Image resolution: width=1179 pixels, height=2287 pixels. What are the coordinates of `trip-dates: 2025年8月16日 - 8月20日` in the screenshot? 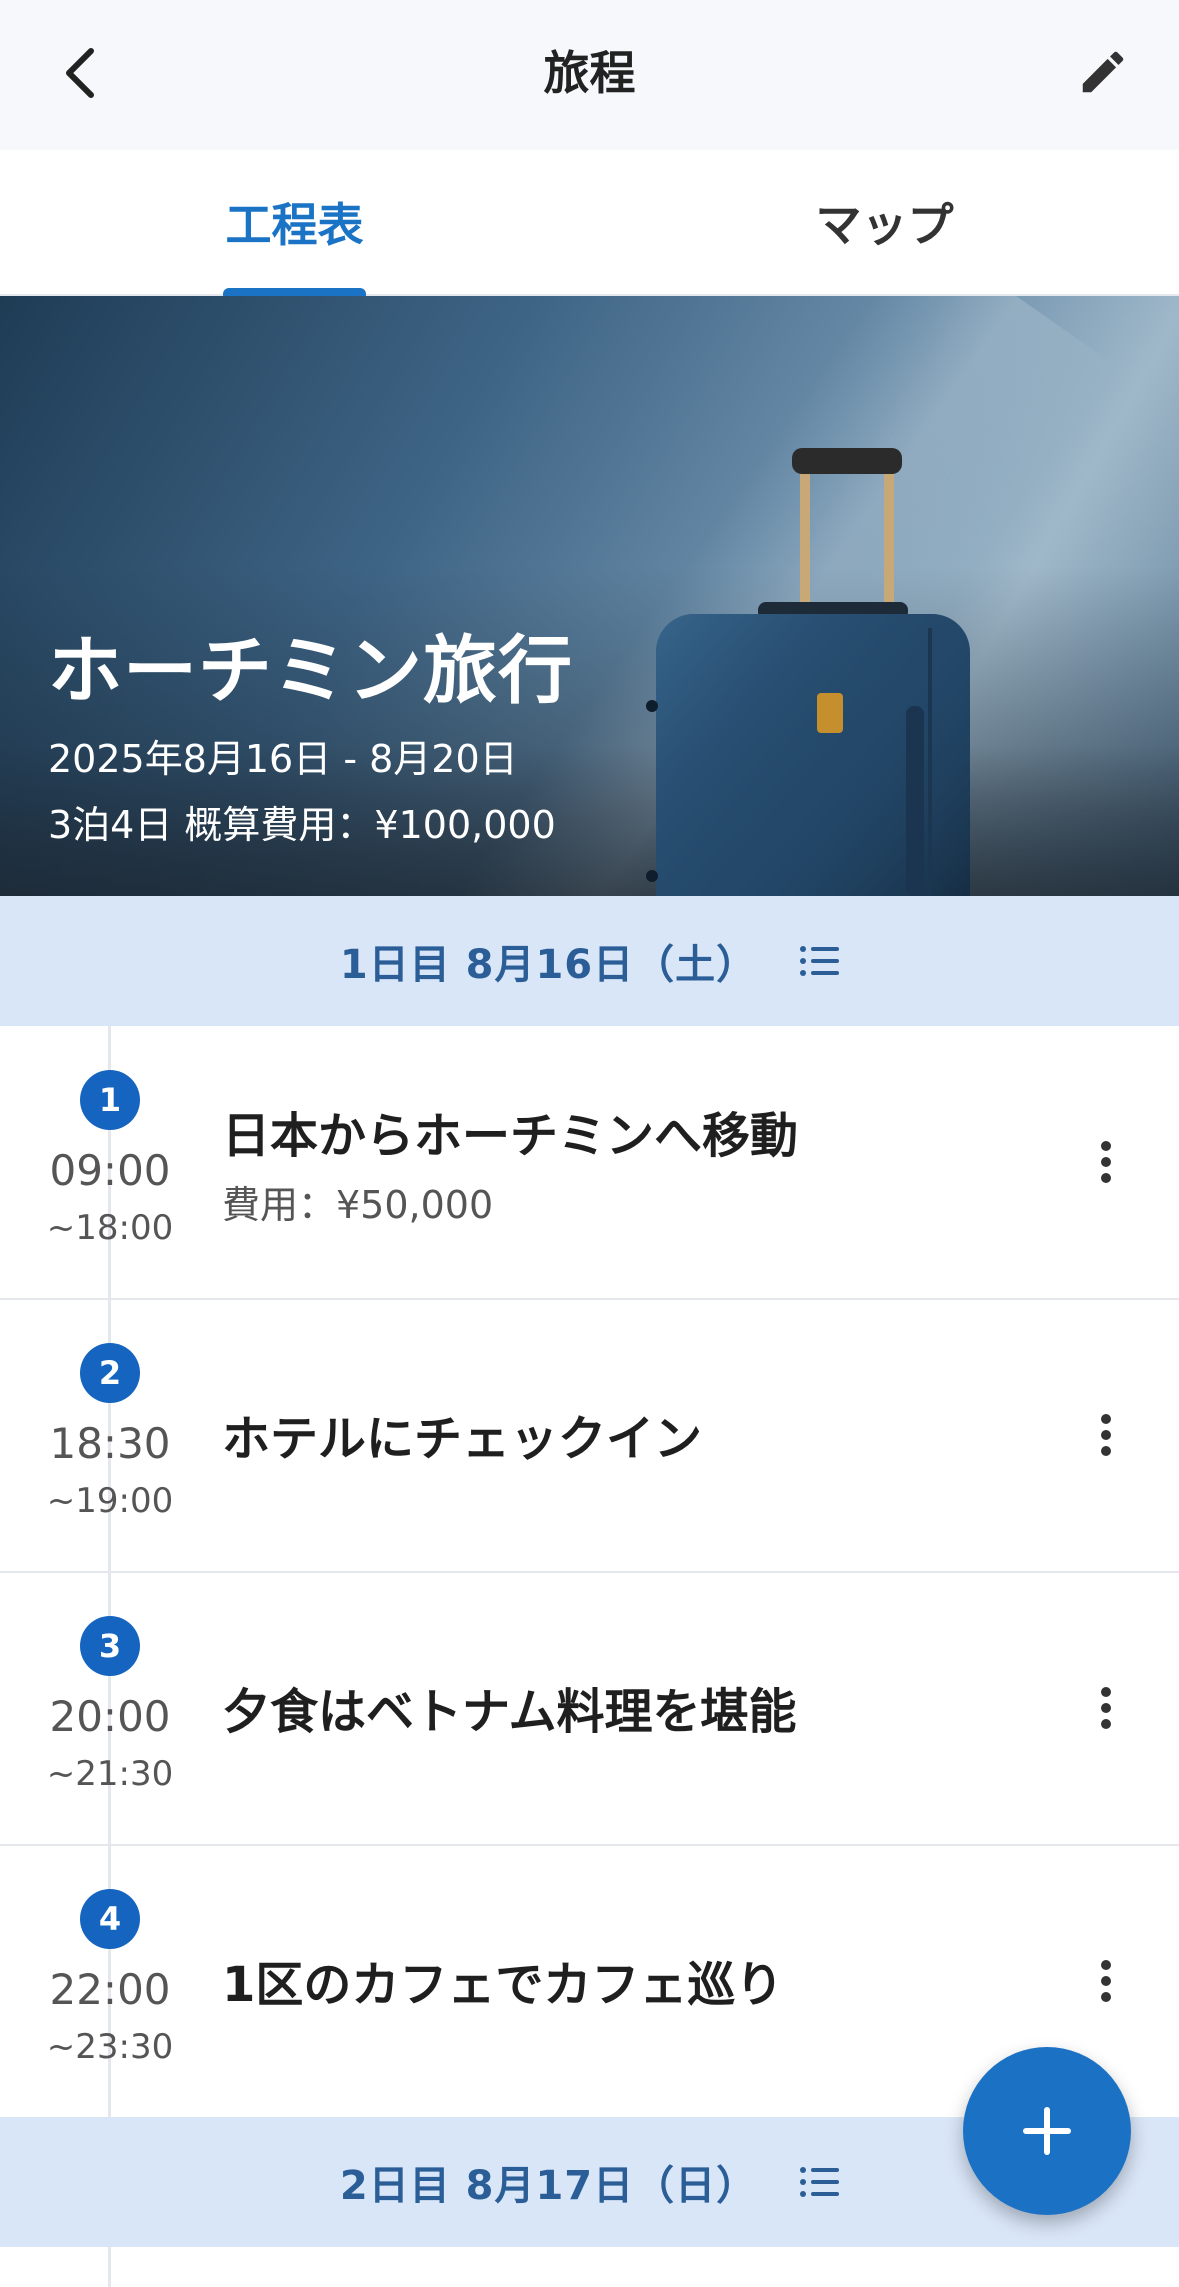 It's located at (283, 759).